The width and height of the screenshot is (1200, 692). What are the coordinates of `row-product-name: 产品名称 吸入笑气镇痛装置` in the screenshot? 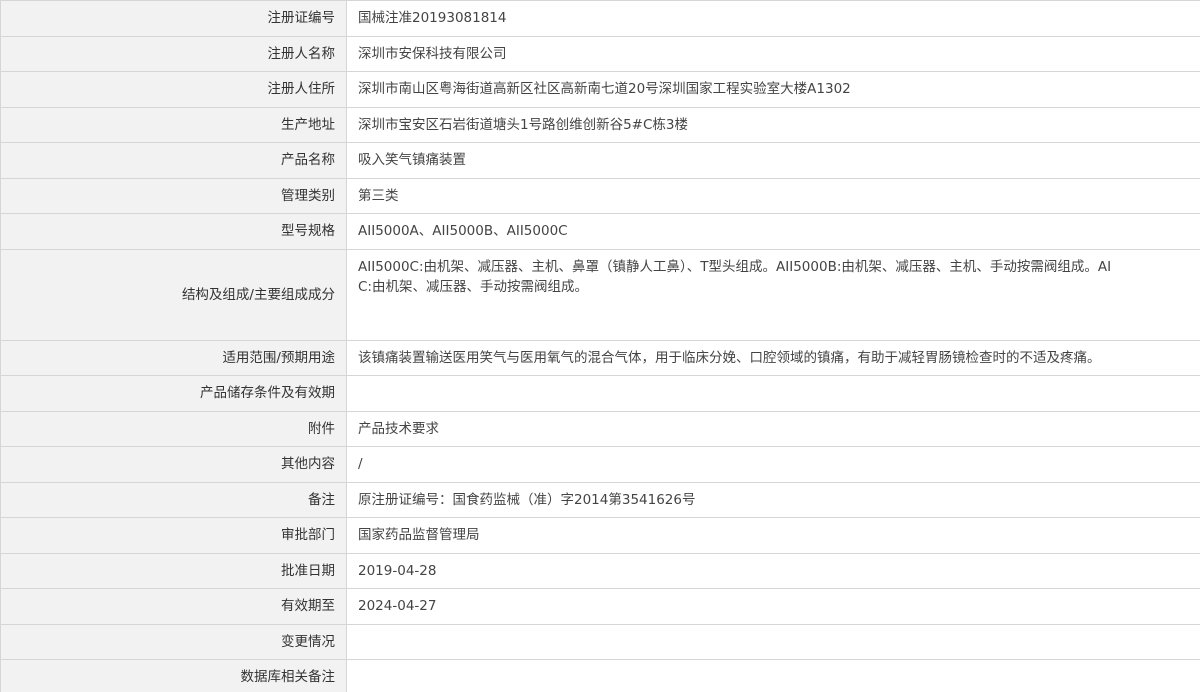 It's located at (600, 160).